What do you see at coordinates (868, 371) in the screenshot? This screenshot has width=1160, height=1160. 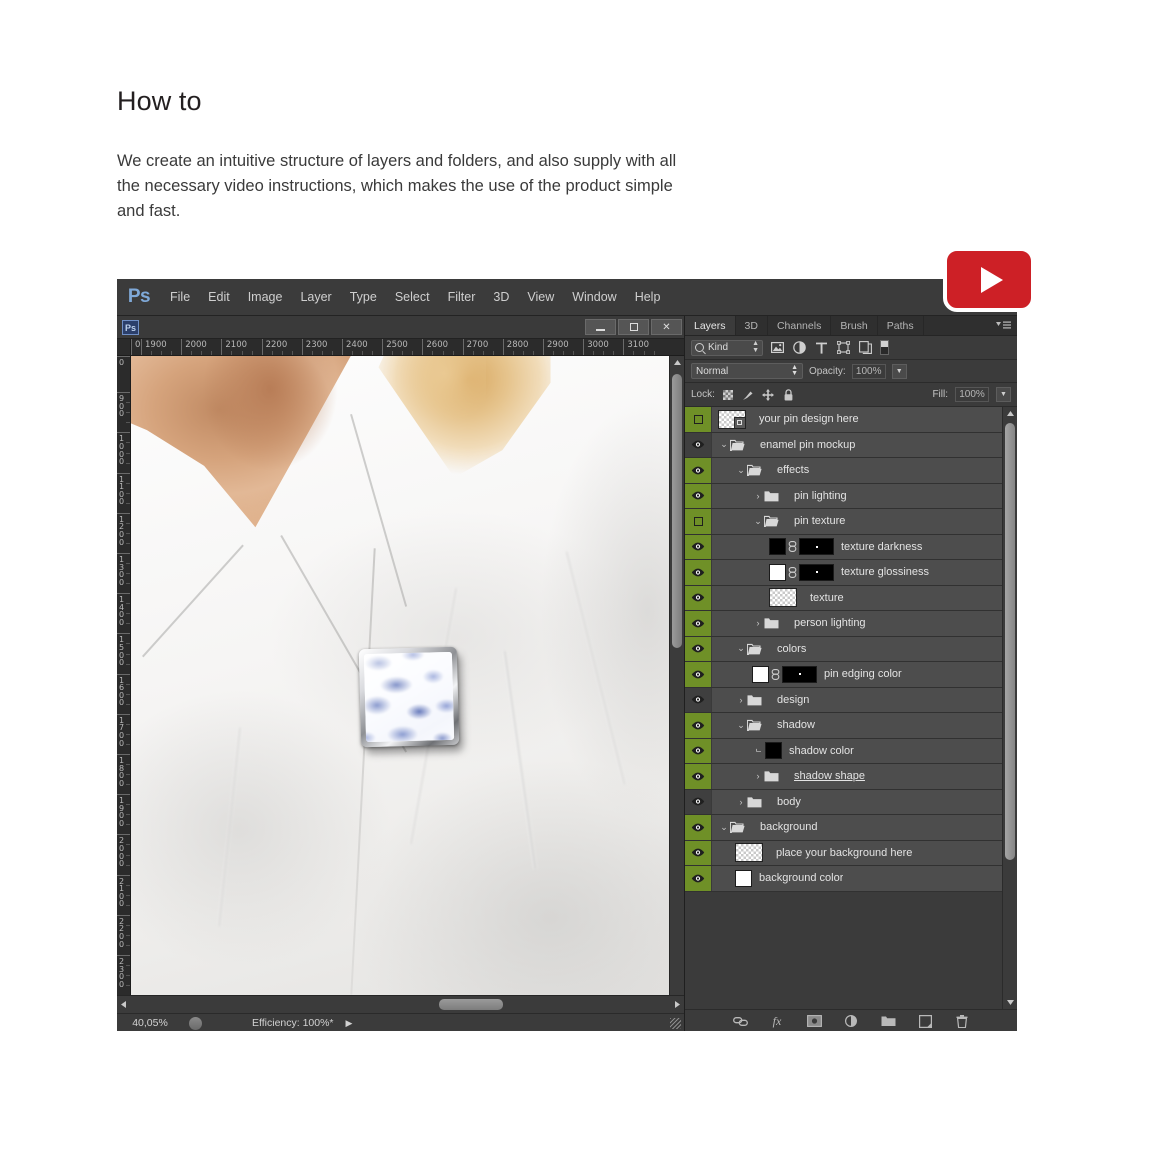 I see `opacity-value: 100%` at bounding box center [868, 371].